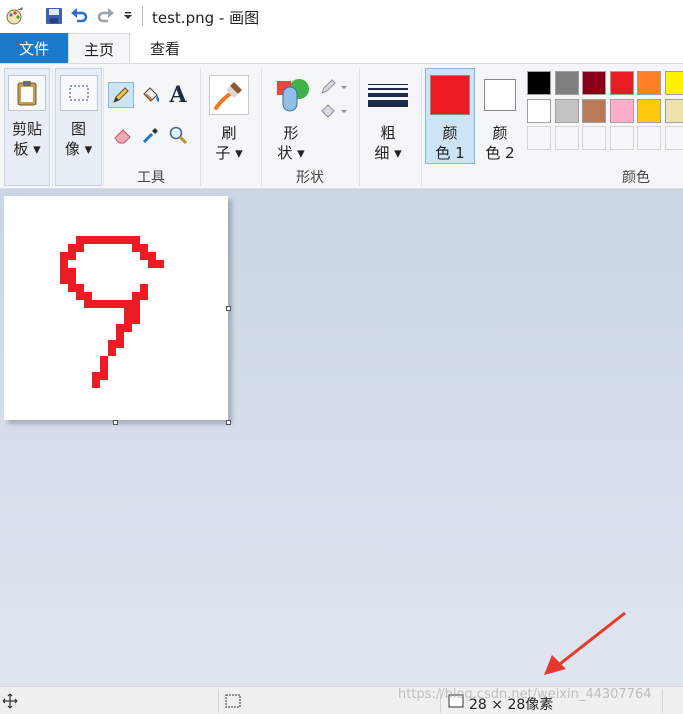 This screenshot has width=683, height=714. Describe the element at coordinates (128, 16) in the screenshot. I see `customize-toolbar-dropdown-icon` at that location.